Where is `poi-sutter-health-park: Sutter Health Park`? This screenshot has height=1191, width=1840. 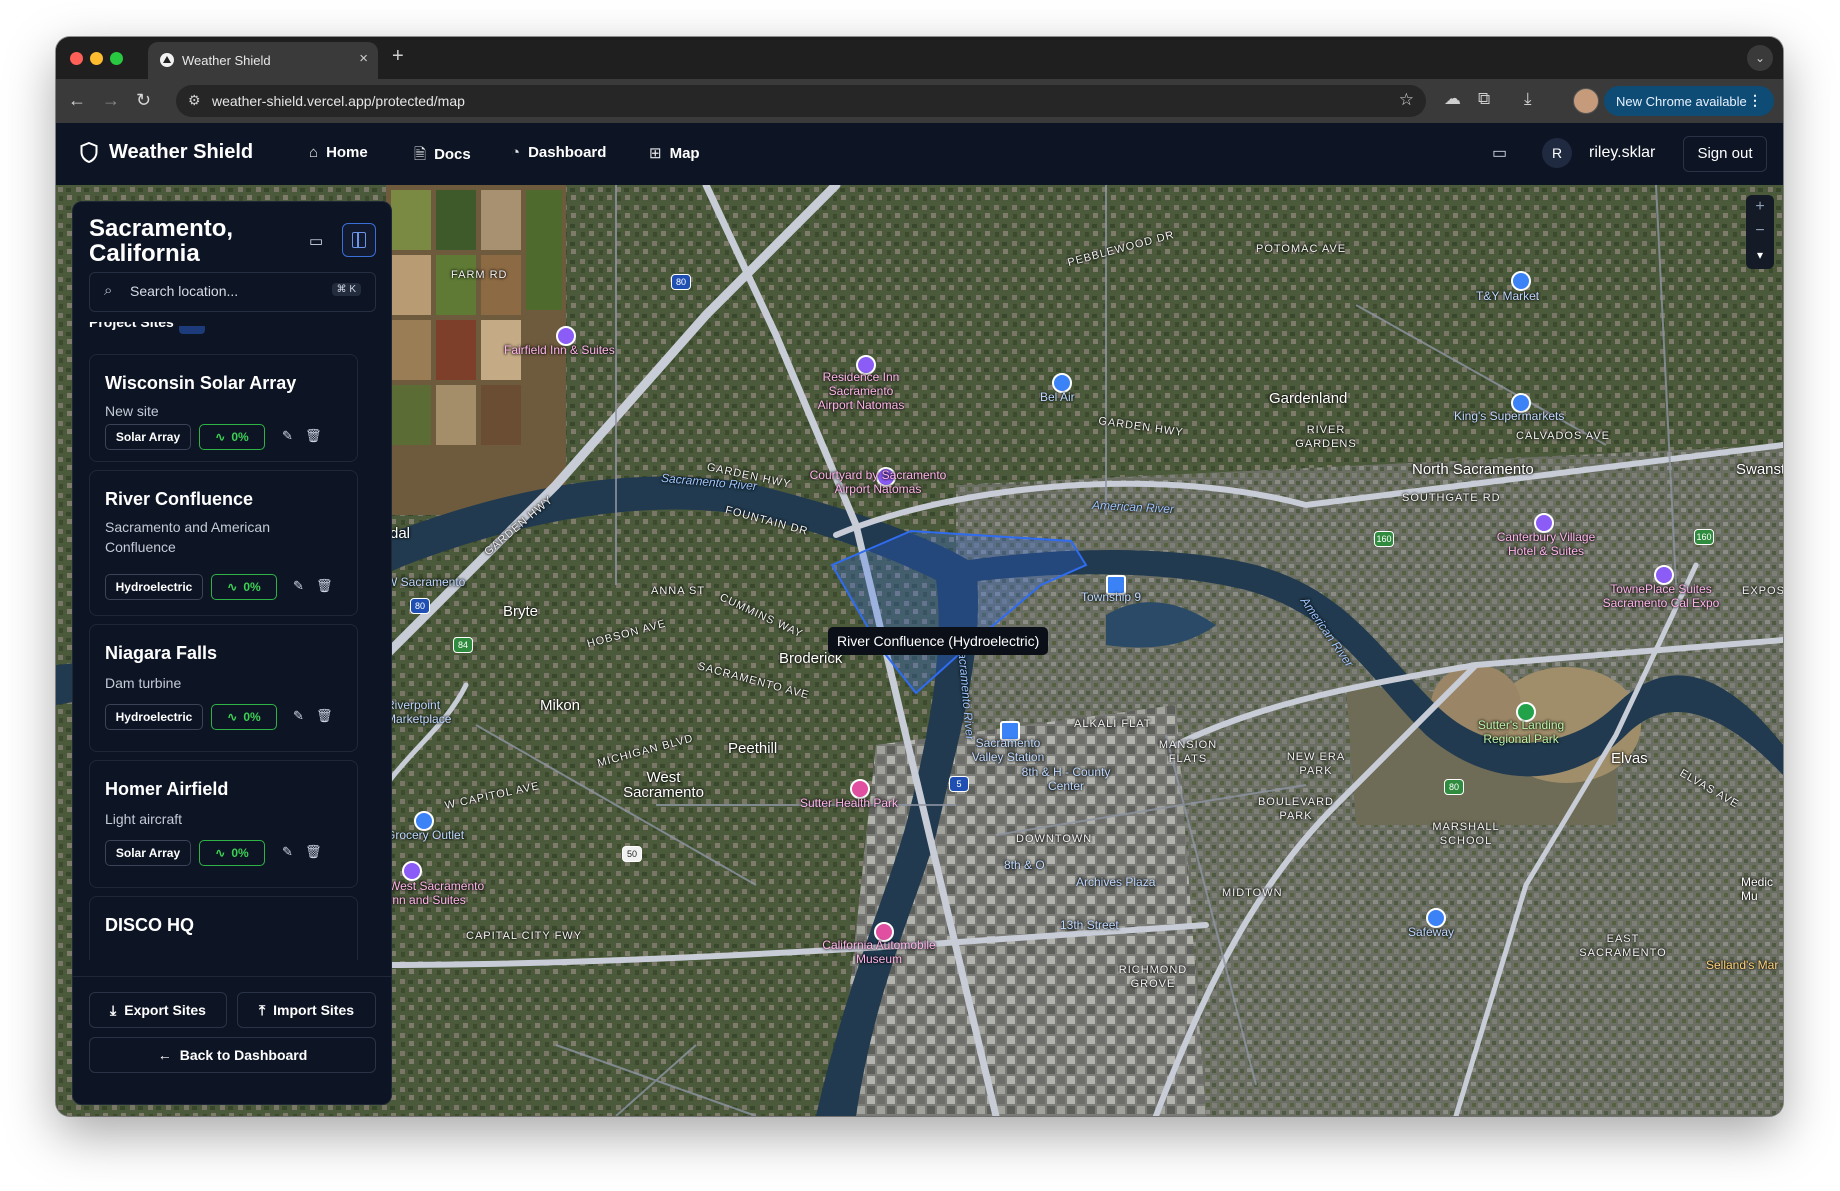 poi-sutter-health-park: Sutter Health Park is located at coordinates (849, 803).